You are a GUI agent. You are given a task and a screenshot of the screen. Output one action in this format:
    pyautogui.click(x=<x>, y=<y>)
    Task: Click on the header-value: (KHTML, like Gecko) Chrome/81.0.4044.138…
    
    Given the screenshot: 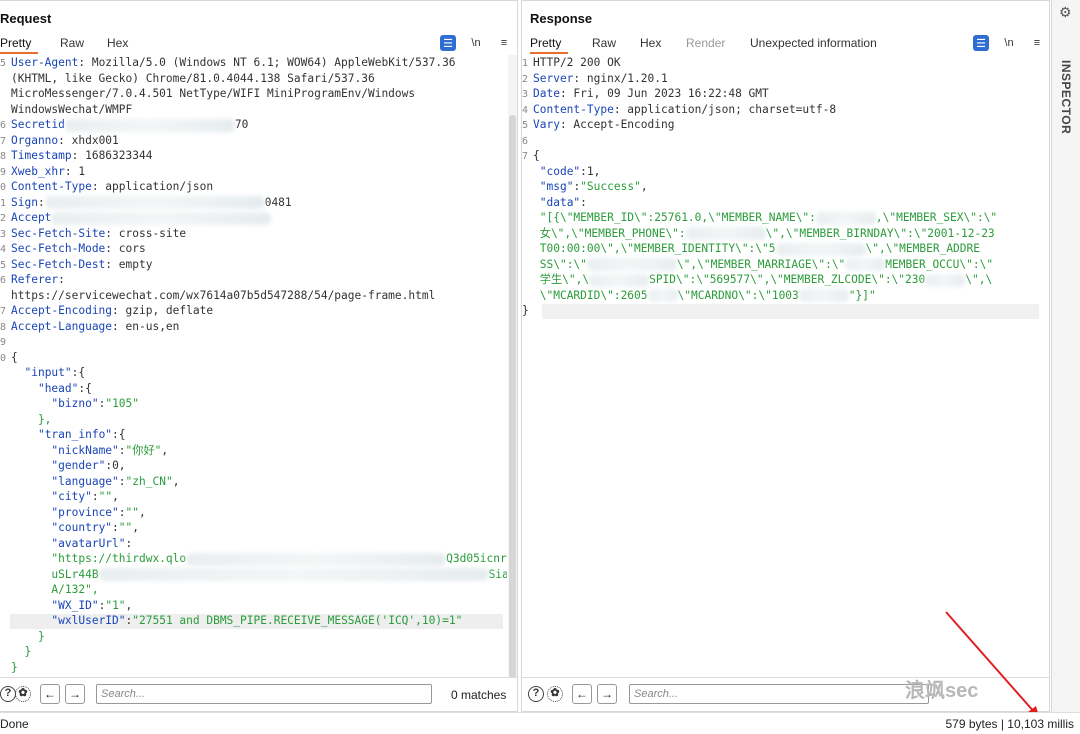 What is the action you would take?
    pyautogui.click(x=193, y=78)
    